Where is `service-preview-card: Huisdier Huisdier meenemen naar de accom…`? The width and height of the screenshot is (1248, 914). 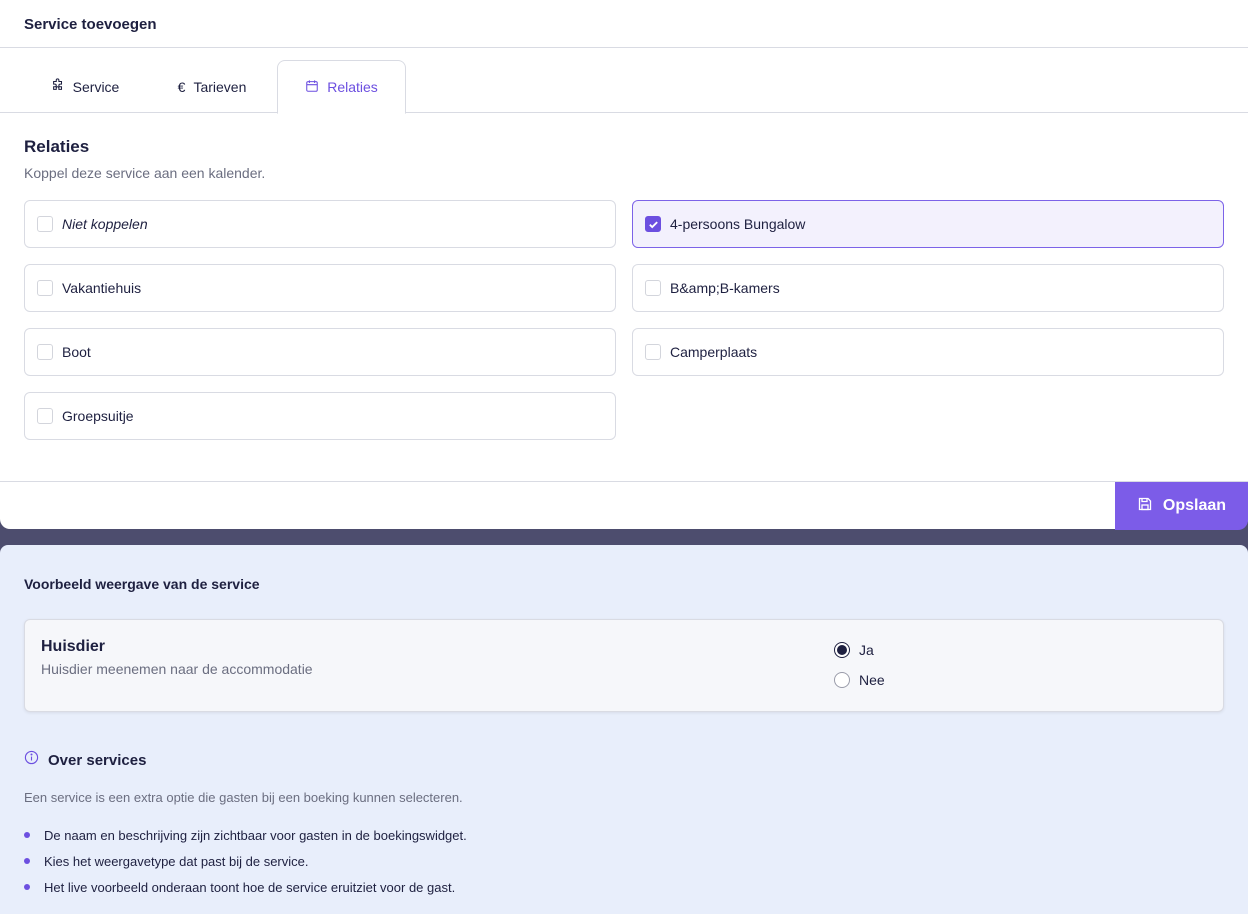
service-preview-card: Huisdier Huisdier meenemen naar de accom… is located at coordinates (624, 665).